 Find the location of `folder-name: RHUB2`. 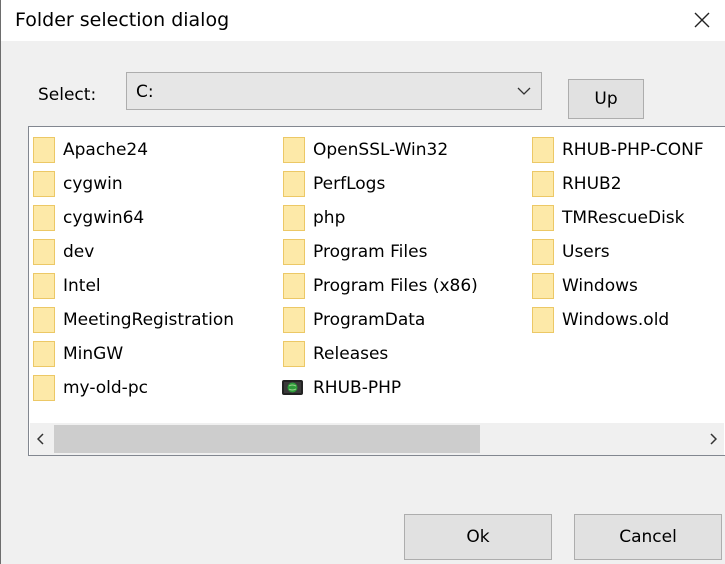

folder-name: RHUB2 is located at coordinates (592, 184).